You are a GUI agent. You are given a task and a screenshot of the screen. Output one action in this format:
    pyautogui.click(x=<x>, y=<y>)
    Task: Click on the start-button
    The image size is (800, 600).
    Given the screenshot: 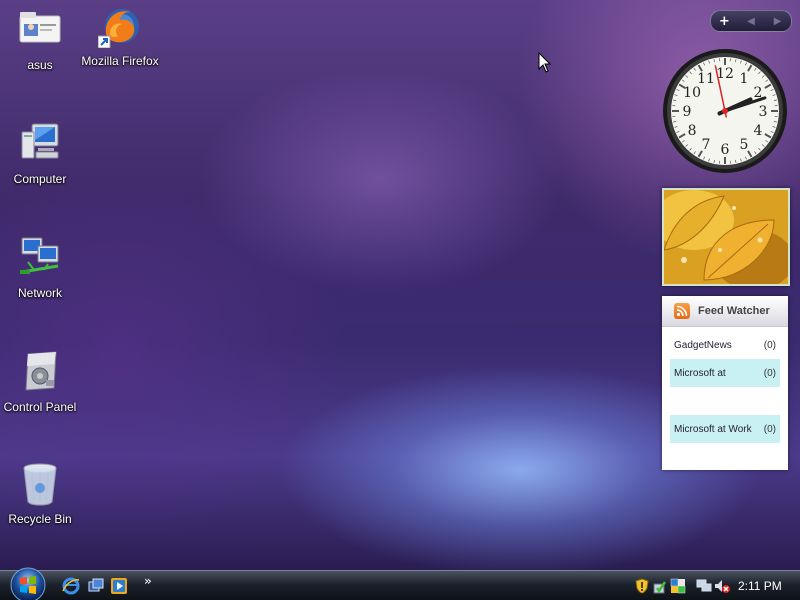 What is the action you would take?
    pyautogui.click(x=28, y=583)
    